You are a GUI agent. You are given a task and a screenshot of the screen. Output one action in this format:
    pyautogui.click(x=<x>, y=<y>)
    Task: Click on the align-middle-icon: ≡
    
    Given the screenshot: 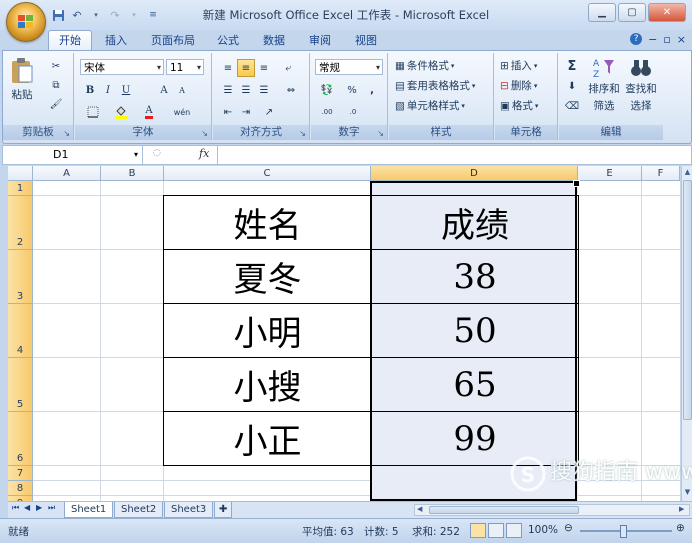 What is the action you would take?
    pyautogui.click(x=246, y=68)
    